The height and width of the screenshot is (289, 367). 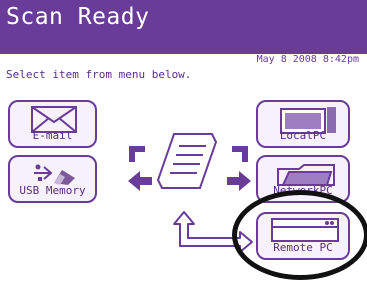 What do you see at coordinates (78, 17) in the screenshot?
I see `page-title: Scan Ready` at bounding box center [78, 17].